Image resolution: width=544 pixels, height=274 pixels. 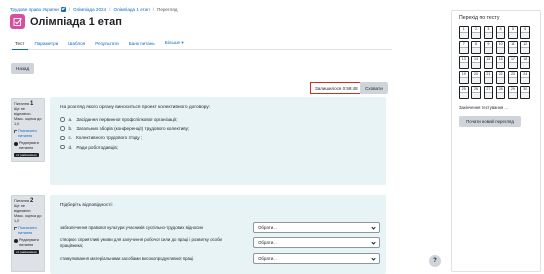 What do you see at coordinates (479, 18) in the screenshot?
I see `quiz-navigation-title: Перехід по тесту` at bounding box center [479, 18].